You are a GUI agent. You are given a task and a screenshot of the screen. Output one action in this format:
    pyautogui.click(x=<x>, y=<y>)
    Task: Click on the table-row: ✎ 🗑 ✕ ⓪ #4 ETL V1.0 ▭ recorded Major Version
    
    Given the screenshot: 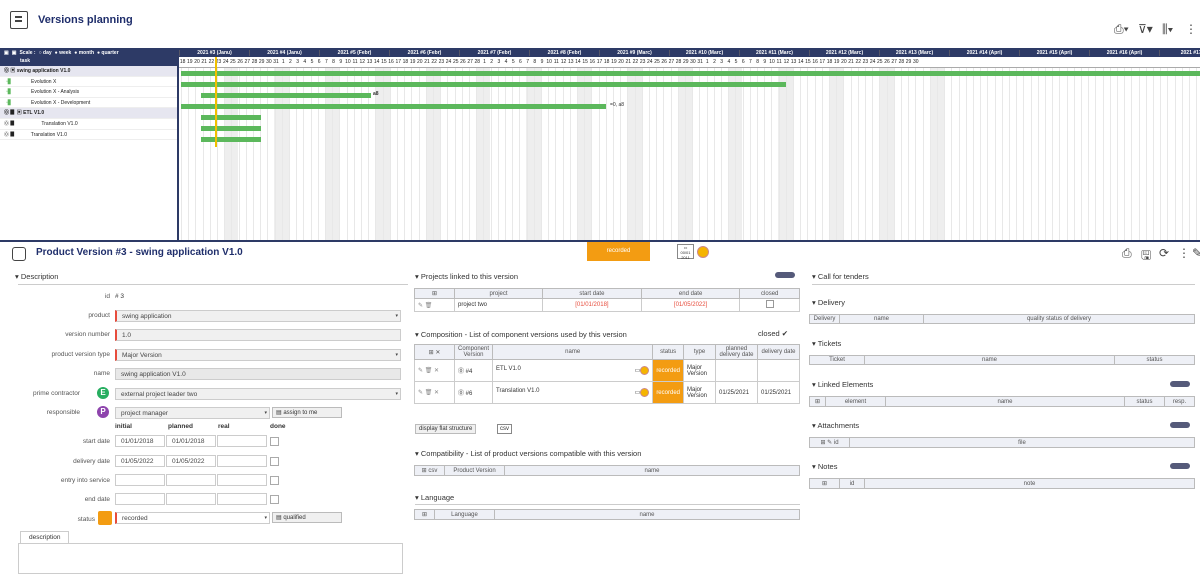 What is the action you would take?
    pyautogui.click(x=607, y=370)
    